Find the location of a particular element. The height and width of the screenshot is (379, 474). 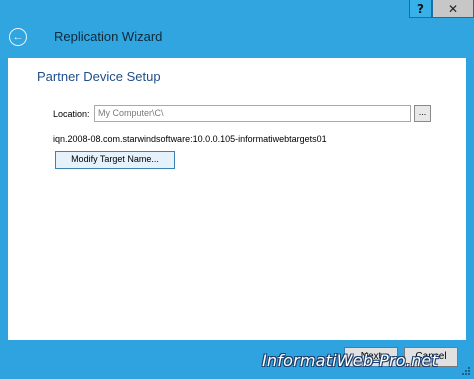

back-button: ← is located at coordinates (18, 37).